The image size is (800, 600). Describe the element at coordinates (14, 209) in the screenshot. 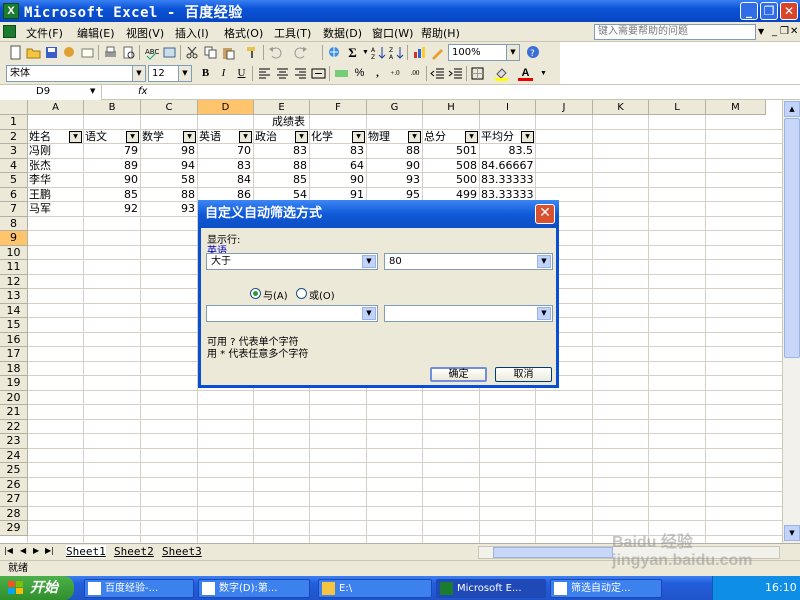

I see `row-header-7: 7` at that location.